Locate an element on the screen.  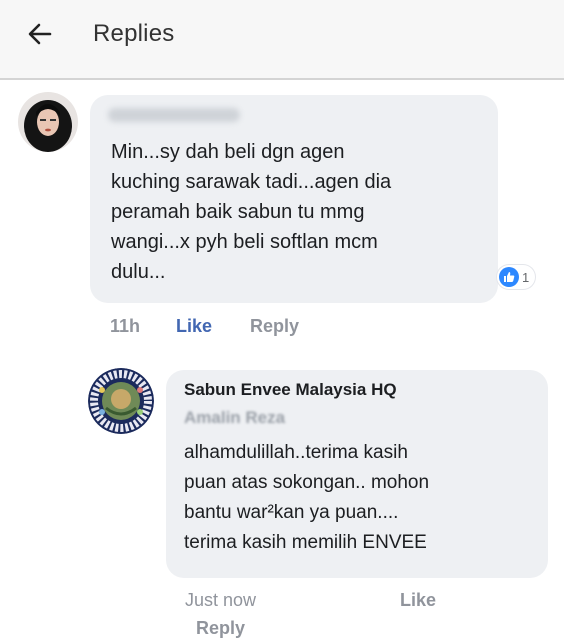
top-bar: Replies is located at coordinates (282, 40).